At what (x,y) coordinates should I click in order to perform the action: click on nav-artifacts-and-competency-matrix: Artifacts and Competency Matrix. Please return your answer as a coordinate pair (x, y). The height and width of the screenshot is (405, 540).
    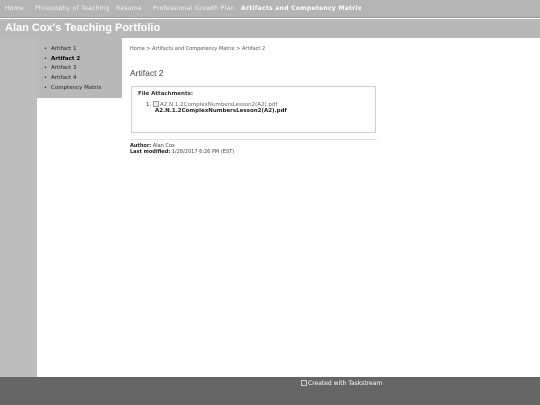
    Looking at the image, I should click on (301, 9).